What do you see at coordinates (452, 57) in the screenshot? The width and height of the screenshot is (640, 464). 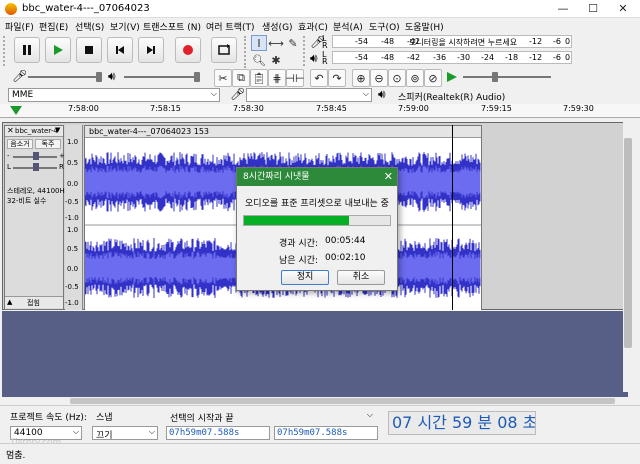 I see `playback-meter: -54 -48 -42 -36 -30 -24 -18 -12 -6 0` at bounding box center [452, 57].